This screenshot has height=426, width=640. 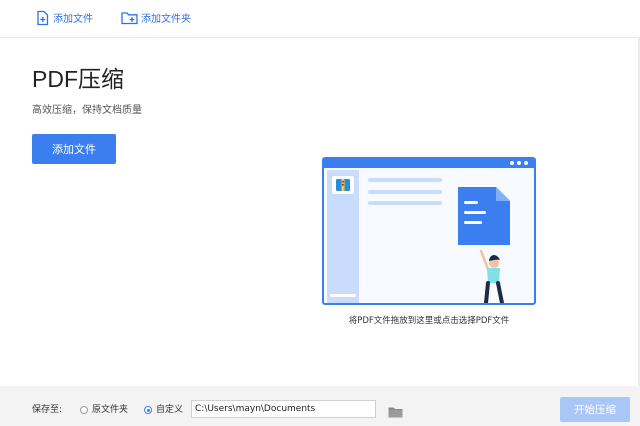 What do you see at coordinates (343, 185) in the screenshot?
I see `archive-icon` at bounding box center [343, 185].